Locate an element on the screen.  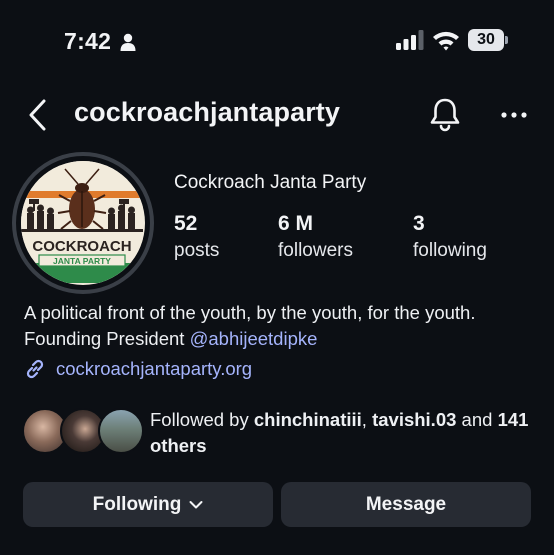
avatar is located at coordinates (121, 431).